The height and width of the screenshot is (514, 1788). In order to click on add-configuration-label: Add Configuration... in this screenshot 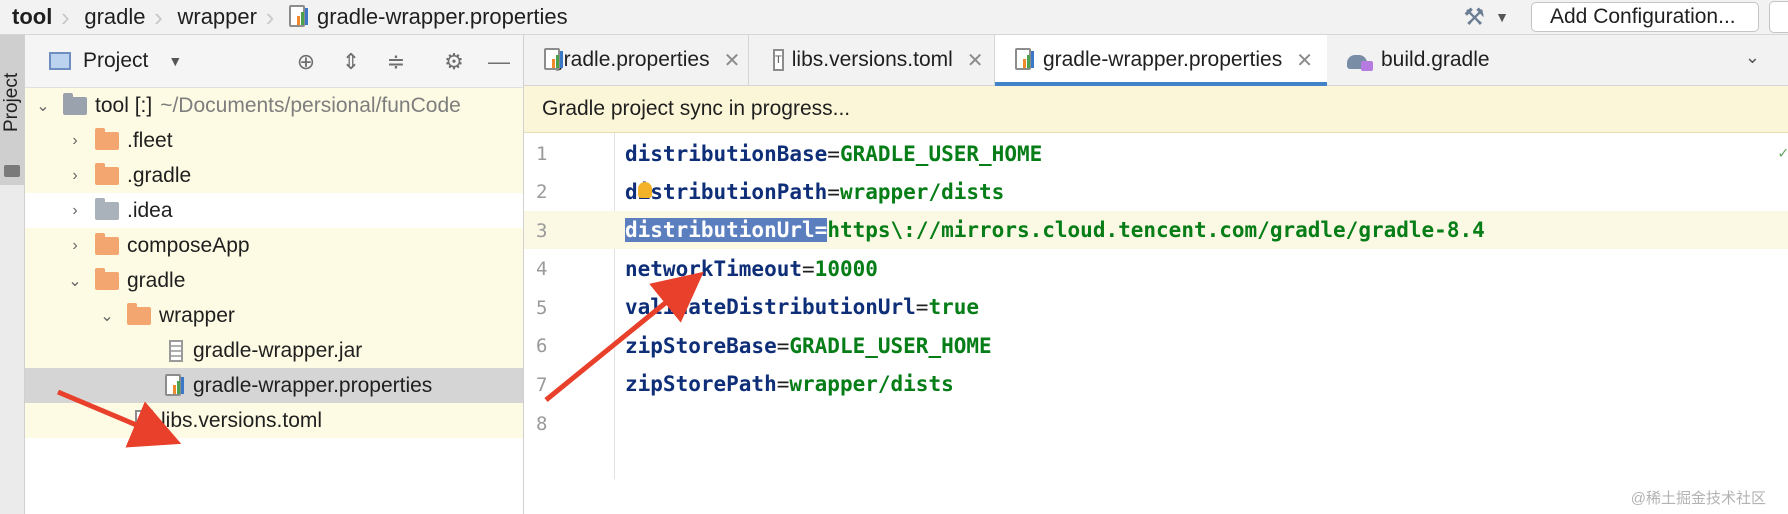, I will do `click(1643, 16)`.